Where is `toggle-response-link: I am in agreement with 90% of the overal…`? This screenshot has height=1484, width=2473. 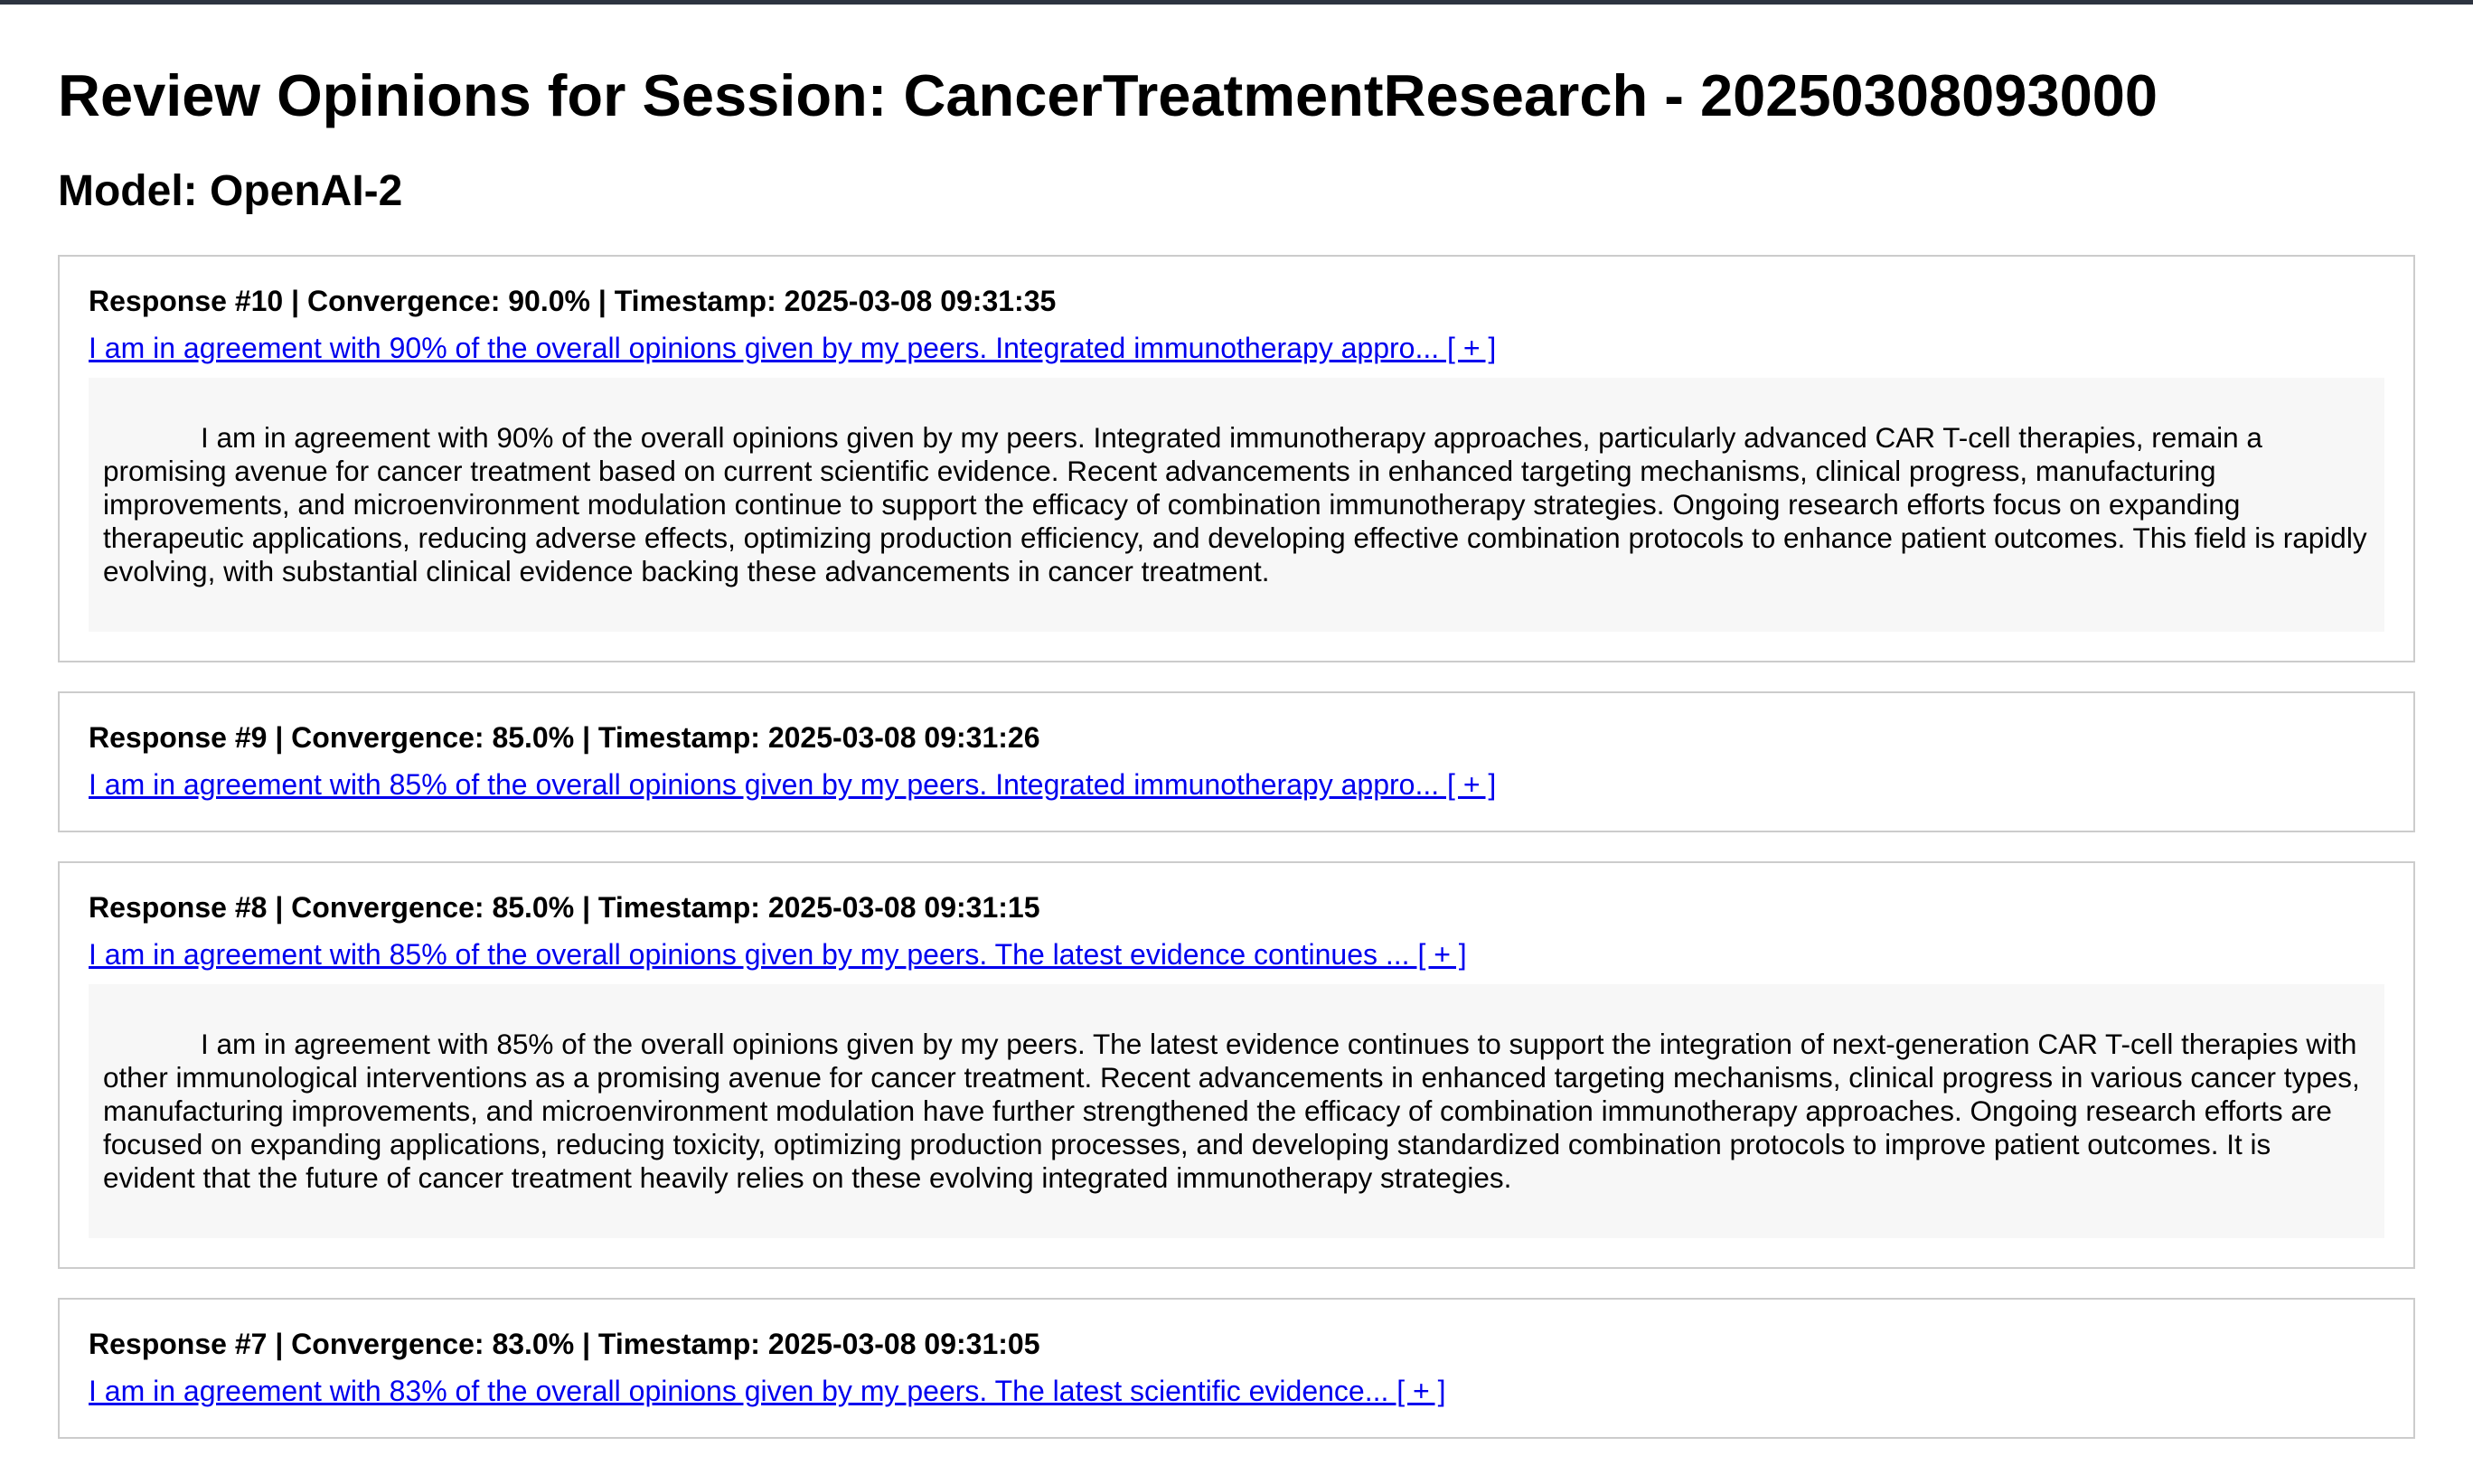
toggle-response-link: I am in agreement with 90% of the overal… is located at coordinates (792, 348).